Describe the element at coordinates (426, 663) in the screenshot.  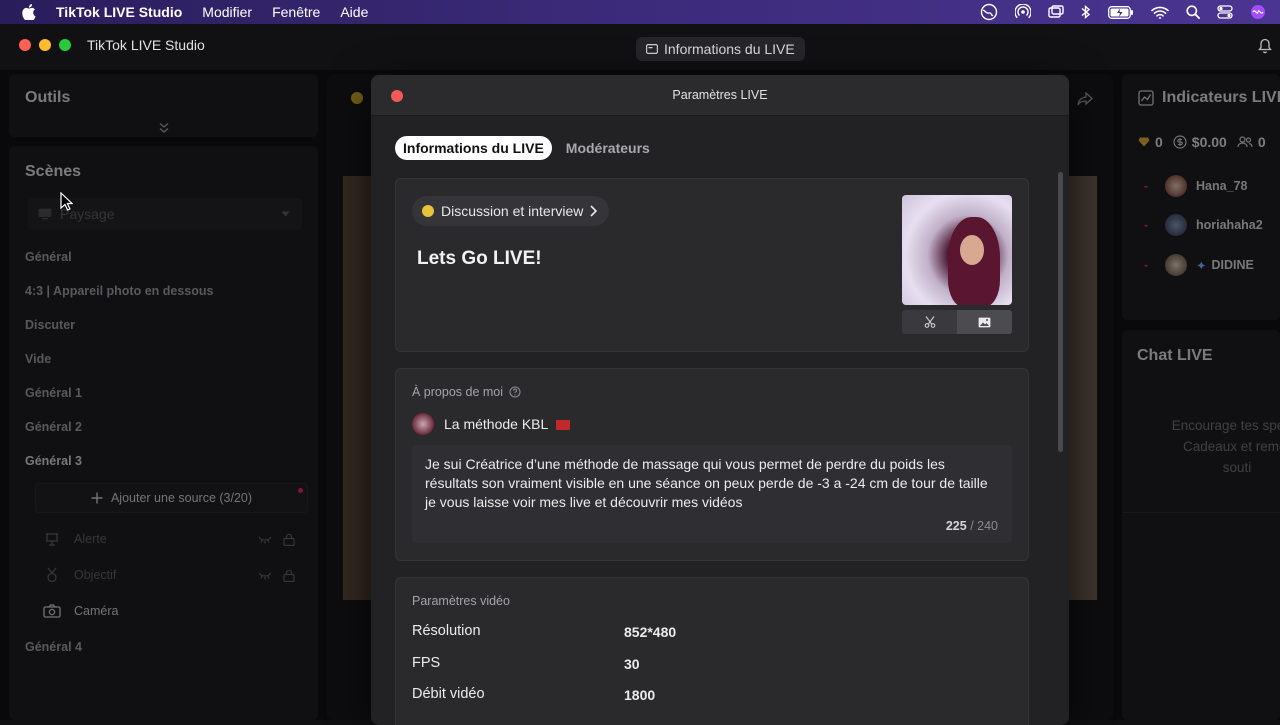
I see `video-param-label: FPS` at that location.